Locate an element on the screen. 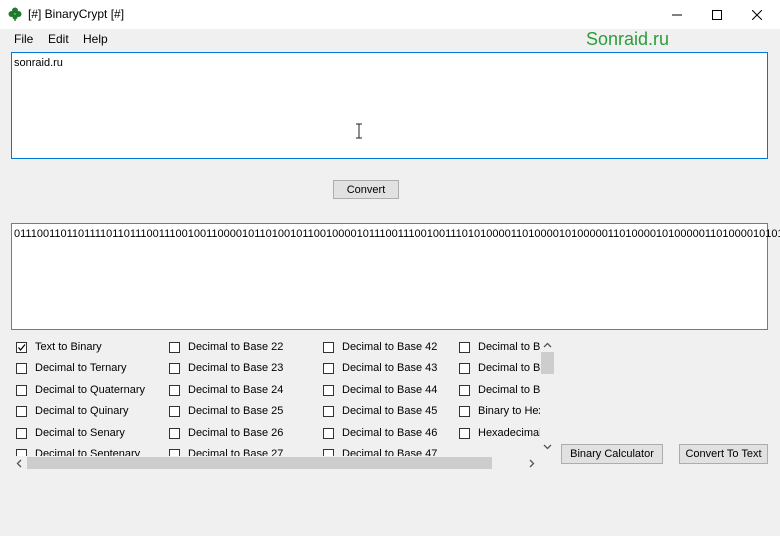 This screenshot has height=536, width=780. option-label: Decimal to Ternary is located at coordinates (81, 368).